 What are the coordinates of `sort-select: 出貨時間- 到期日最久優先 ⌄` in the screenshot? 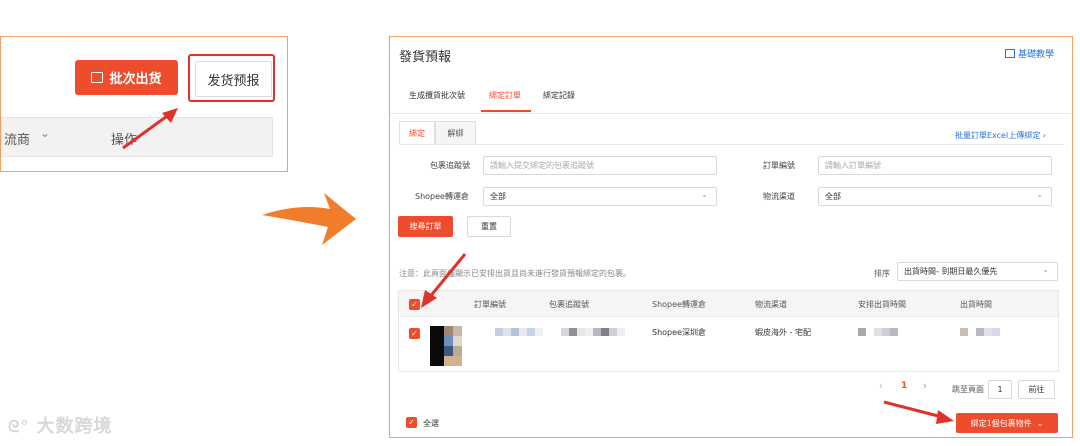 It's located at (977, 271).